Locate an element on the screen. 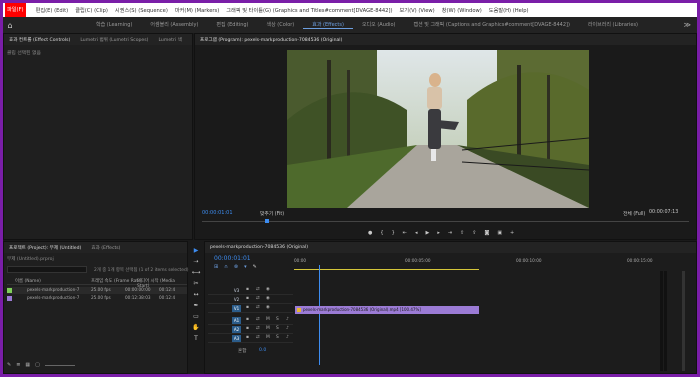 This screenshot has height=377, width=700. nest-icon: ⊞ is located at coordinates (216, 267).